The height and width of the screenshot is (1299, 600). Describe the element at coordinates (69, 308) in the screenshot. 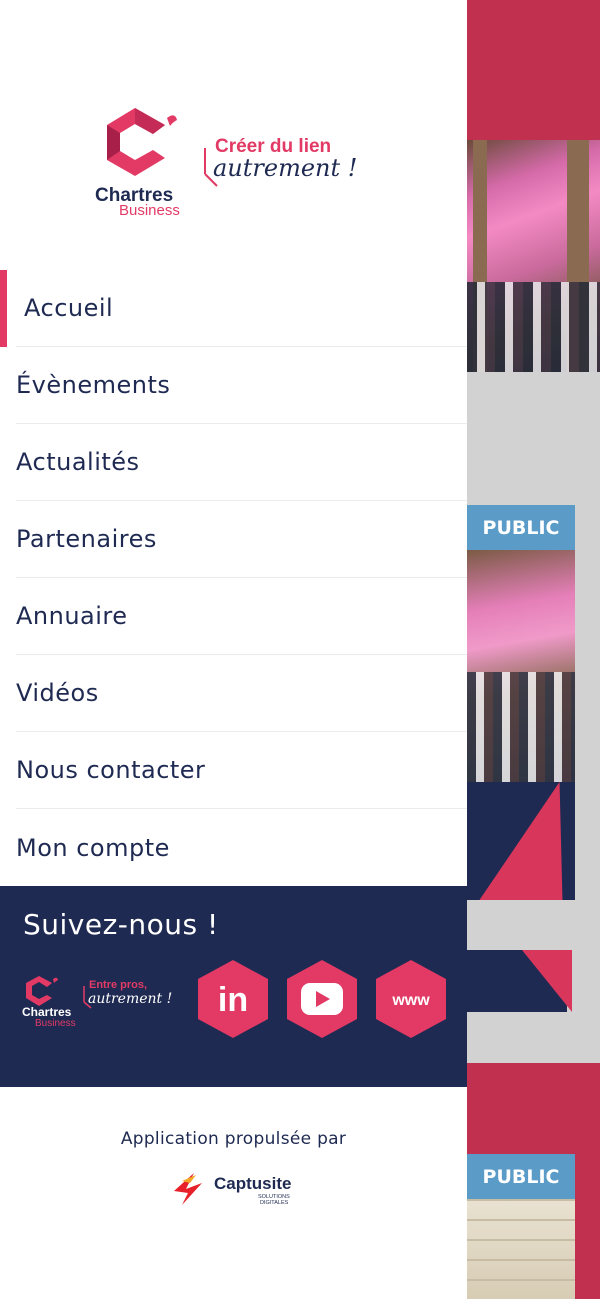

I see `menu-item-label: Accueil` at that location.